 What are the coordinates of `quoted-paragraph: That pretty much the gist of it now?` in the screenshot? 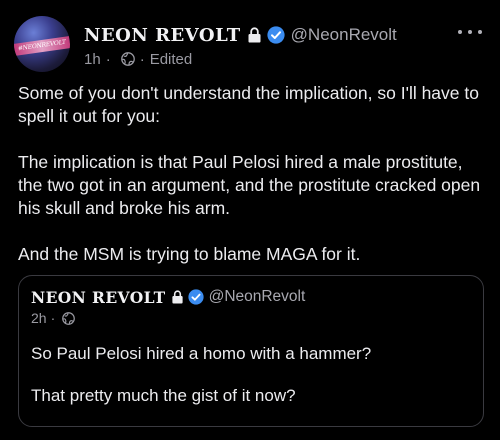 It's located at (163, 395).